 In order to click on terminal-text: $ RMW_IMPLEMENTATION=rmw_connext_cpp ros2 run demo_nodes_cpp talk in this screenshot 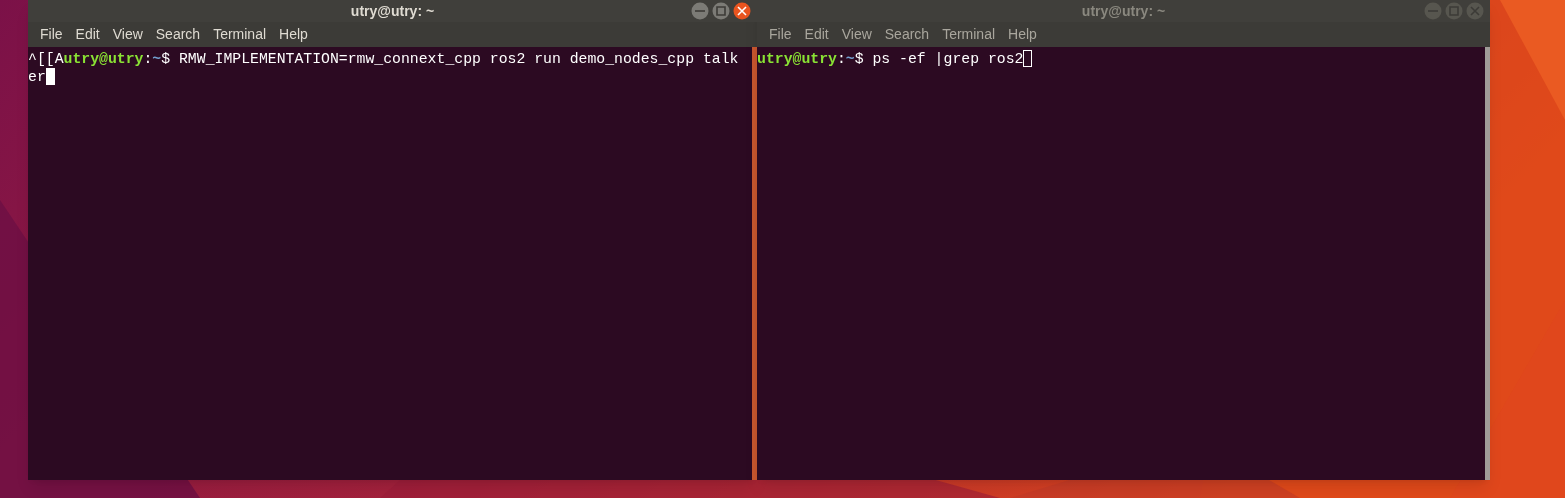, I will do `click(450, 59)`.